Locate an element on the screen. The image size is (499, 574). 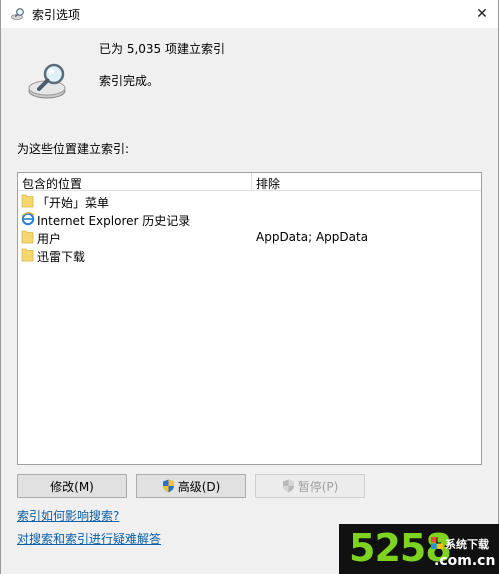
list-header: 包含的位置 排除 is located at coordinates (249, 182).